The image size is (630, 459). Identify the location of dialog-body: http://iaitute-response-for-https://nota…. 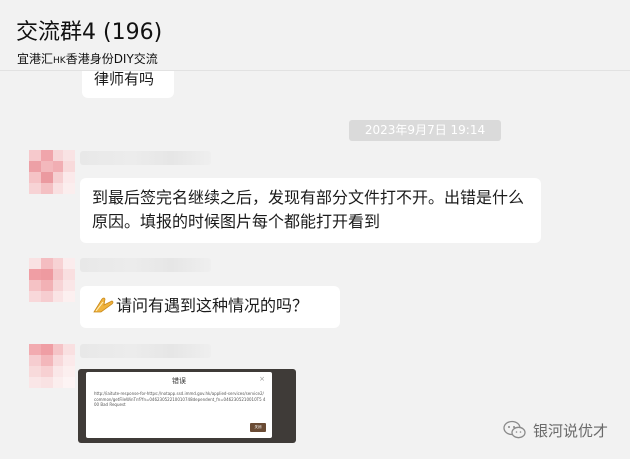
(180, 399).